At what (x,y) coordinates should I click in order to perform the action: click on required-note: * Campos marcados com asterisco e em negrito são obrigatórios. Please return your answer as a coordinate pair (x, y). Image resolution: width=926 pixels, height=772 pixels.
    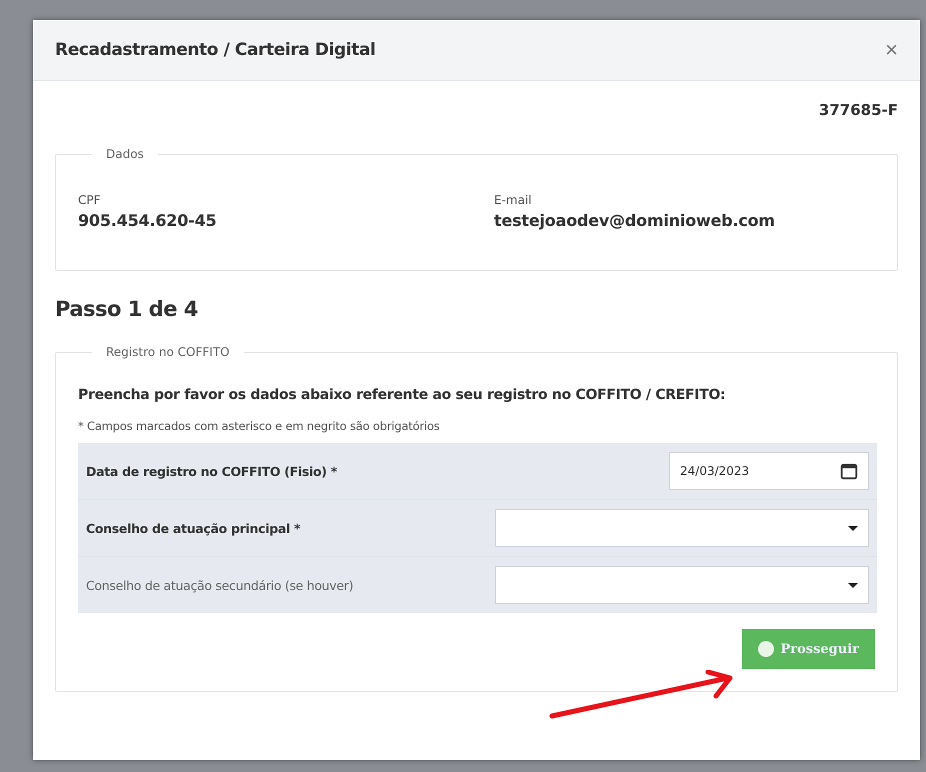
    Looking at the image, I should click on (259, 426).